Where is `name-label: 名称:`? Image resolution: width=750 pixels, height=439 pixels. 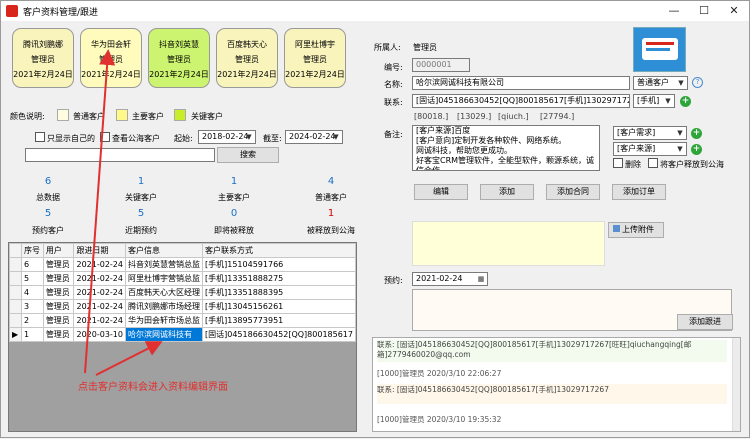 name-label: 名称: is located at coordinates (393, 84).